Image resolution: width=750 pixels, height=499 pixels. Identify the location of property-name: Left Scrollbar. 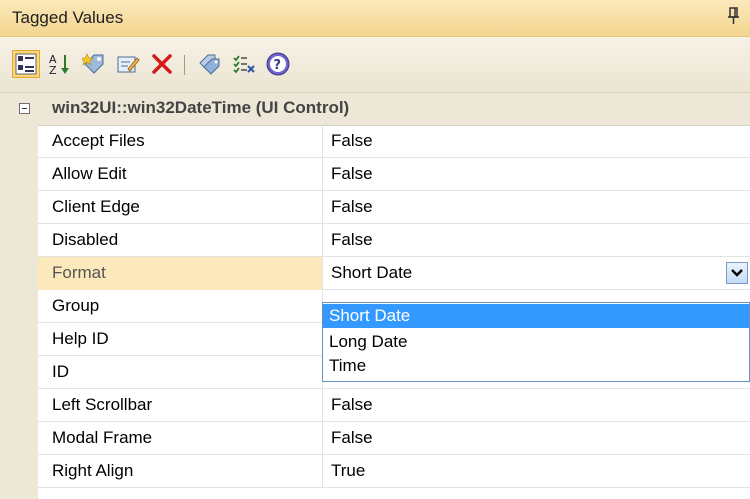
(102, 404).